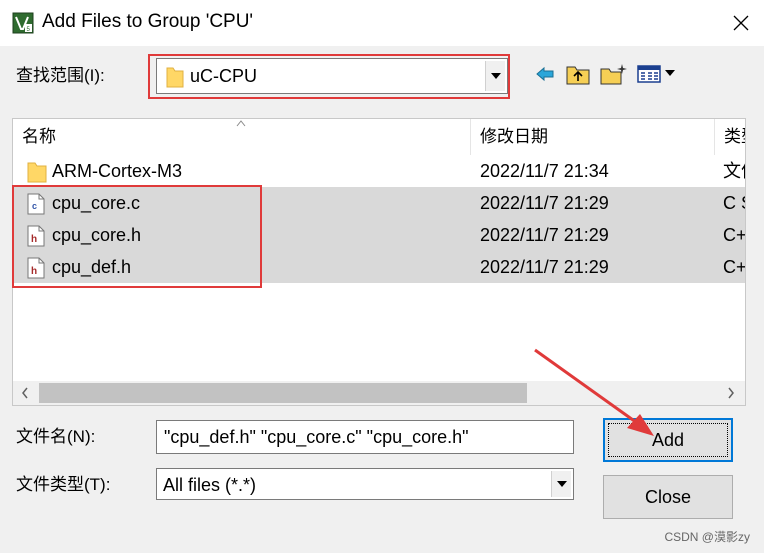  I want to click on new-folder-button, so click(614, 74).